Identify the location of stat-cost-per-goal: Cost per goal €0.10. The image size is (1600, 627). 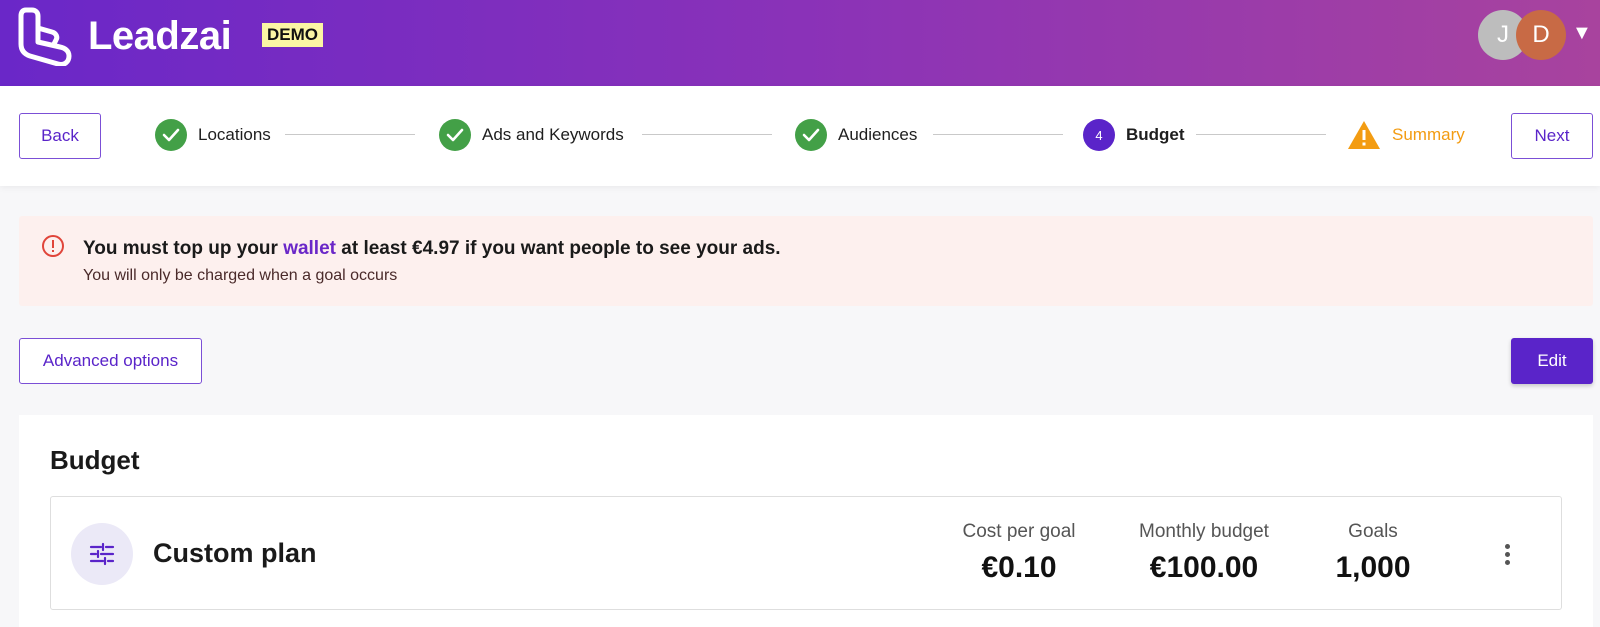
(1019, 553).